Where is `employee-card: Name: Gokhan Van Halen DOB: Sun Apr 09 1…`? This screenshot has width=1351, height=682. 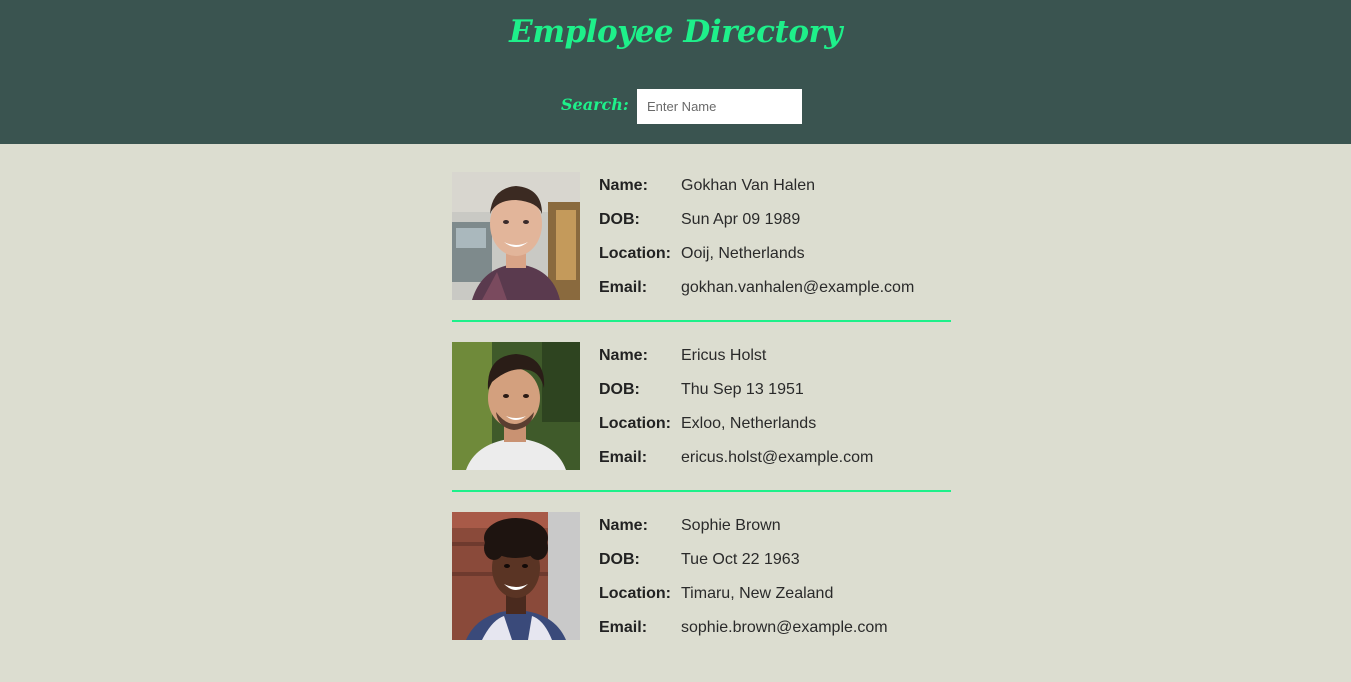
employee-card: Name: Gokhan Van Halen DOB: Sun Apr 09 1… is located at coordinates (701, 257).